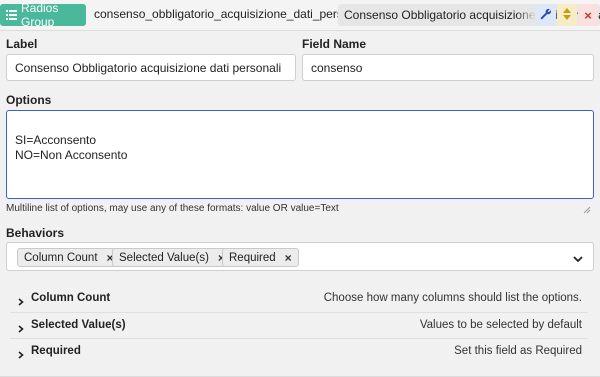 This screenshot has height=377, width=600. What do you see at coordinates (252, 257) in the screenshot?
I see `behavior-tag-label: Required` at bounding box center [252, 257].